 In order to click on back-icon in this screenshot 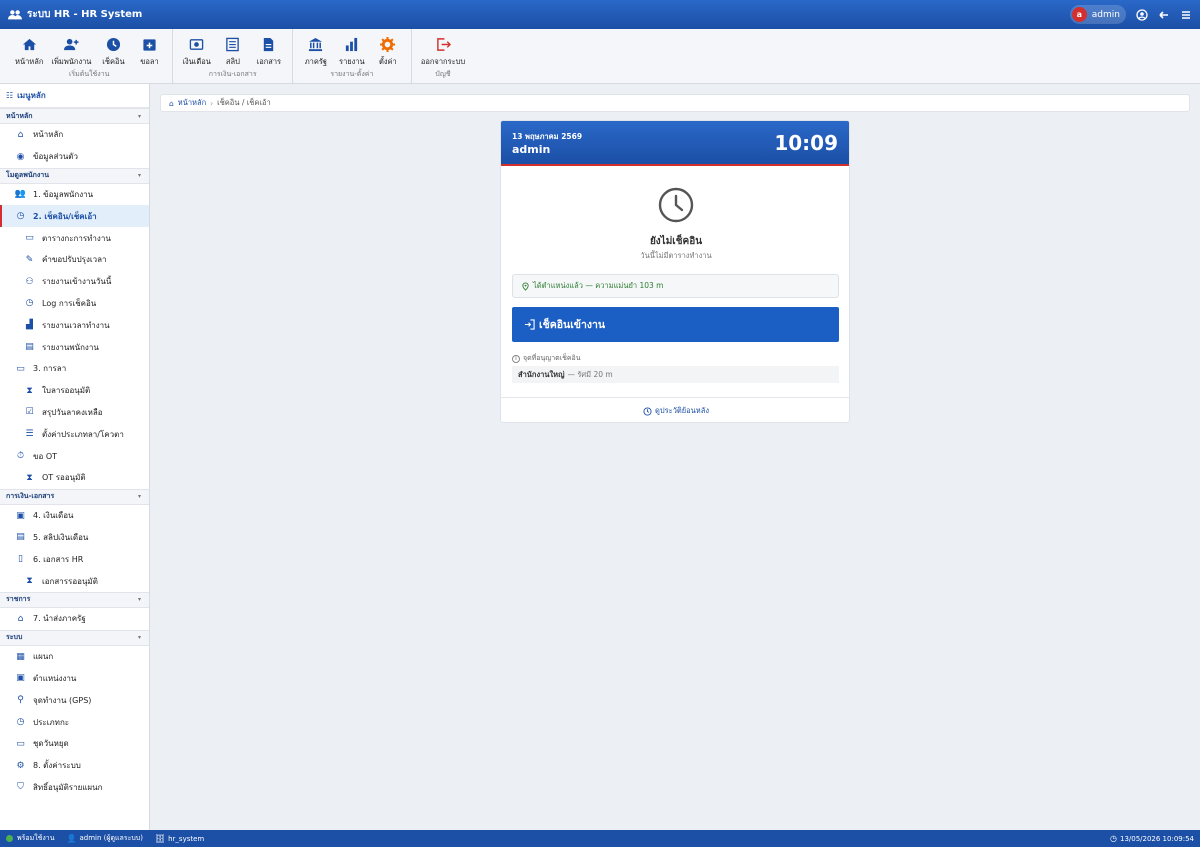, I will do `click(1164, 15)`.